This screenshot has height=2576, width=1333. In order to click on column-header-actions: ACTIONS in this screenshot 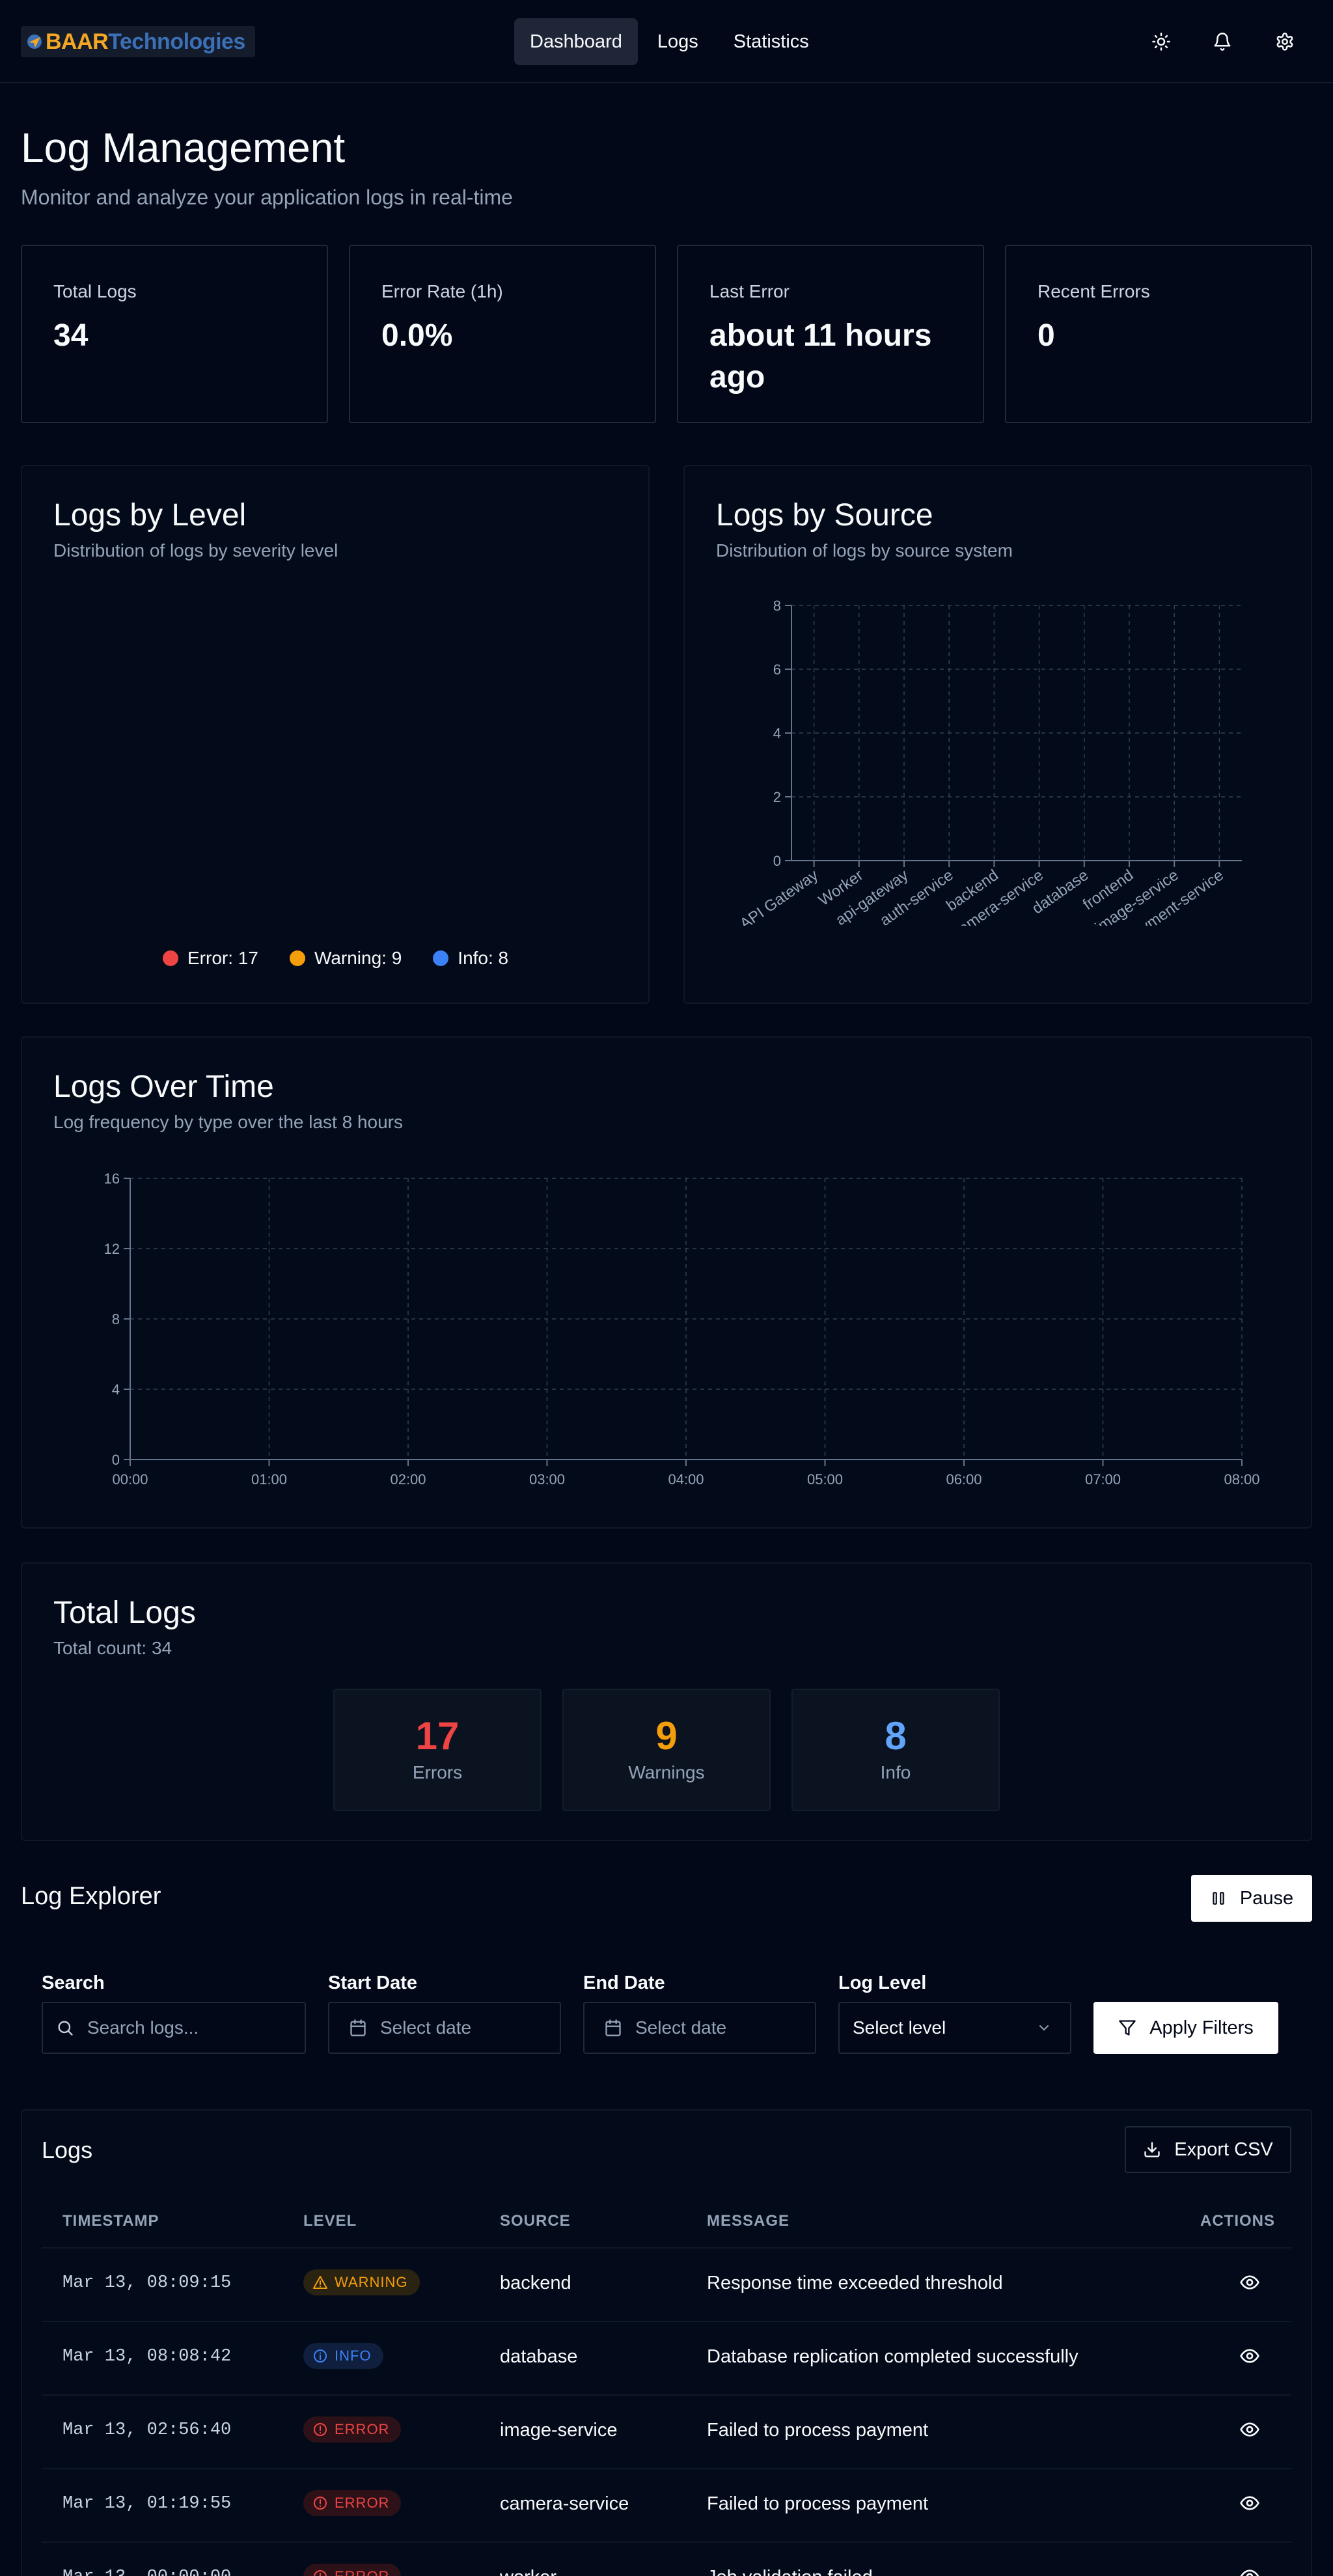, I will do `click(1237, 2221)`.